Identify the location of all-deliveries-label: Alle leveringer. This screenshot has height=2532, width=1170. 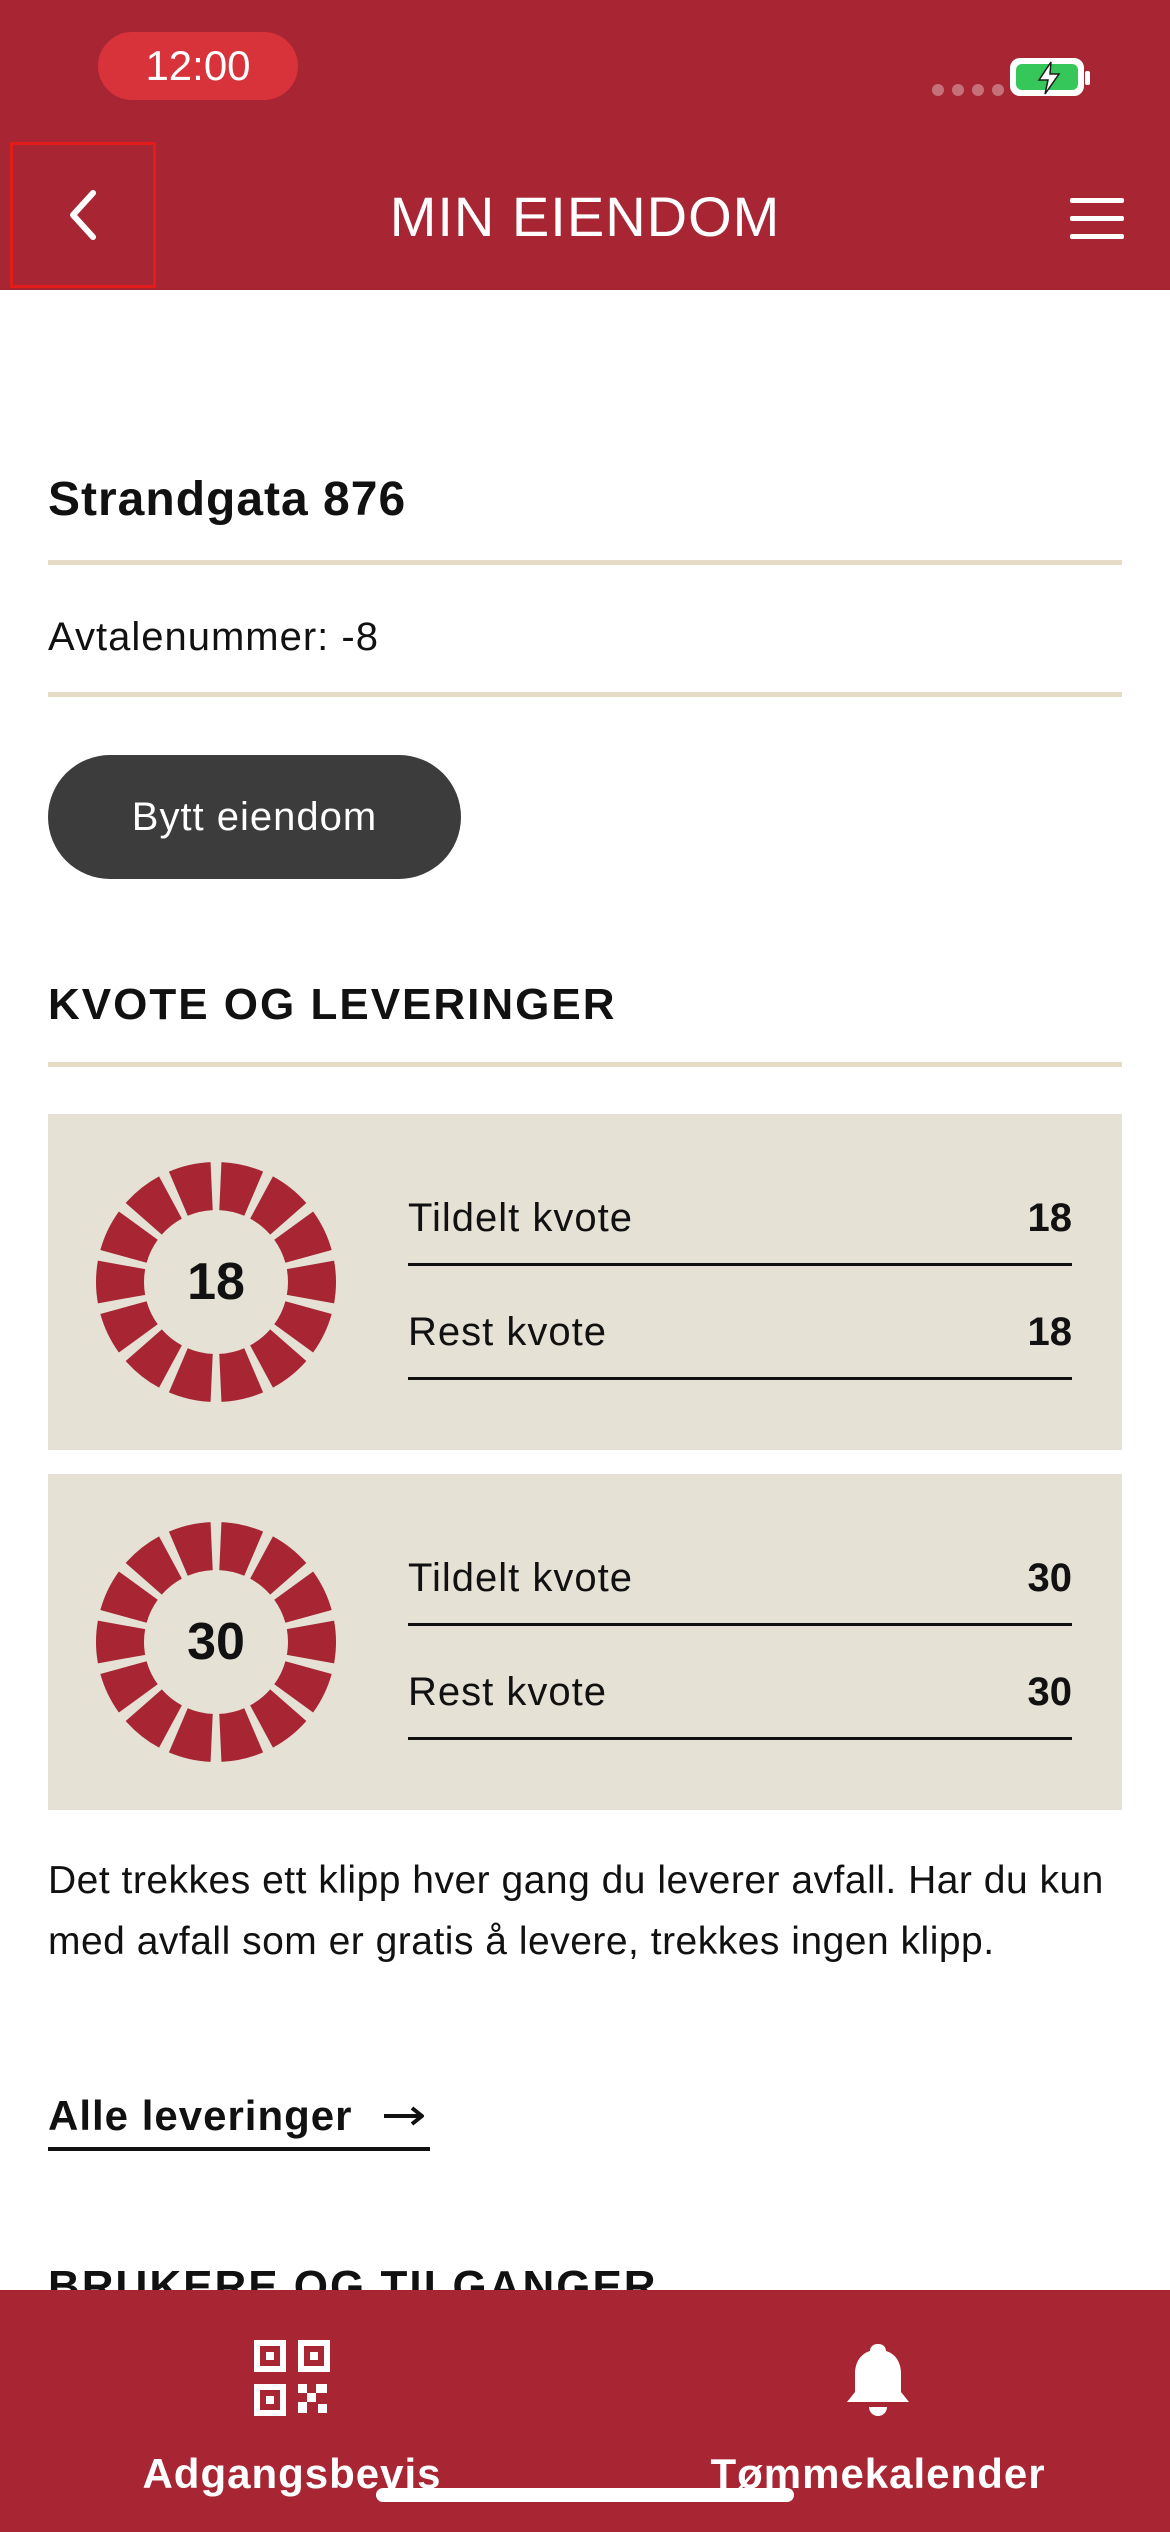
(200, 2115).